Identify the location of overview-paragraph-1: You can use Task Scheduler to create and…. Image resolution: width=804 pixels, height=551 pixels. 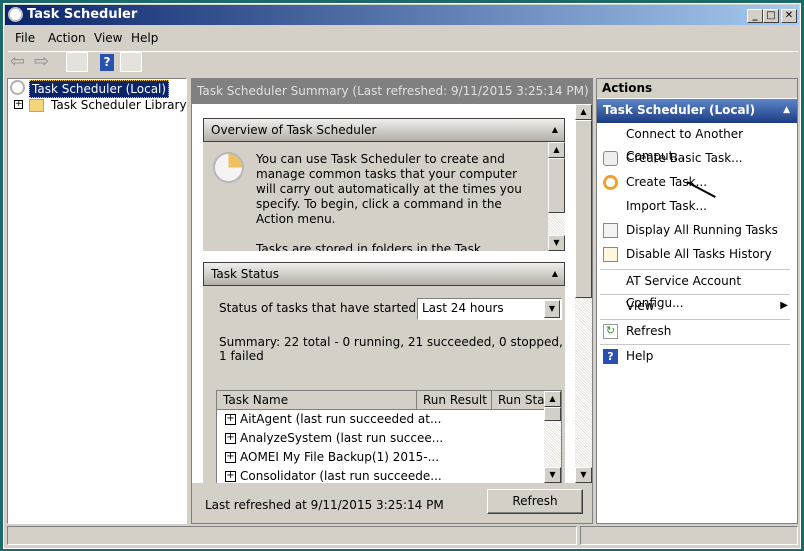
(389, 189).